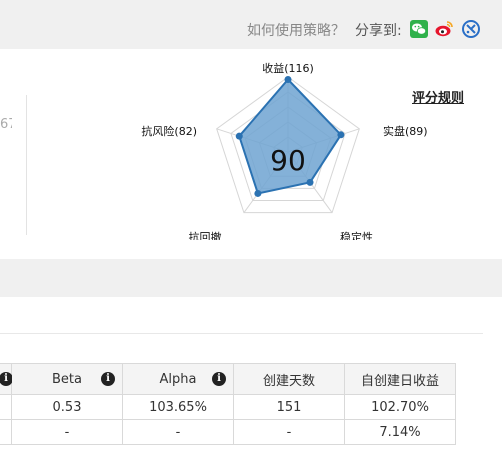  Describe the element at coordinates (6, 379) in the screenshot. I see `table-header-cell: i` at that location.